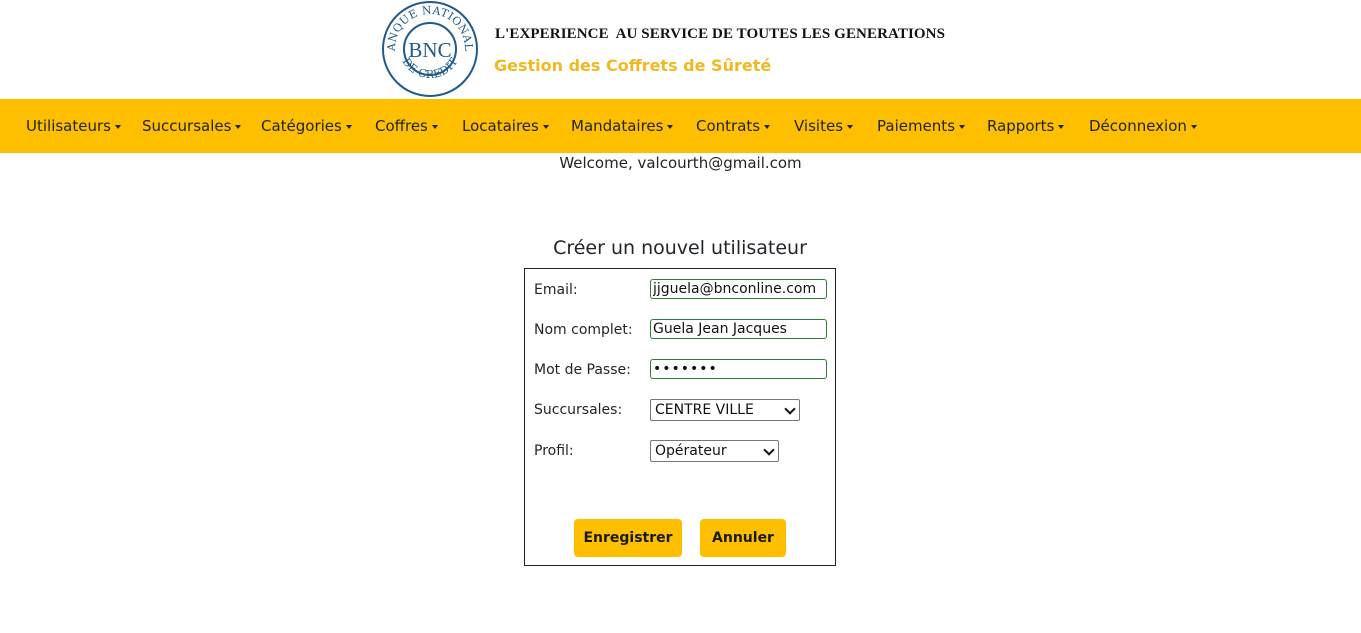  Describe the element at coordinates (1026, 126) in the screenshot. I see `nav-rapports: Rapports` at that location.